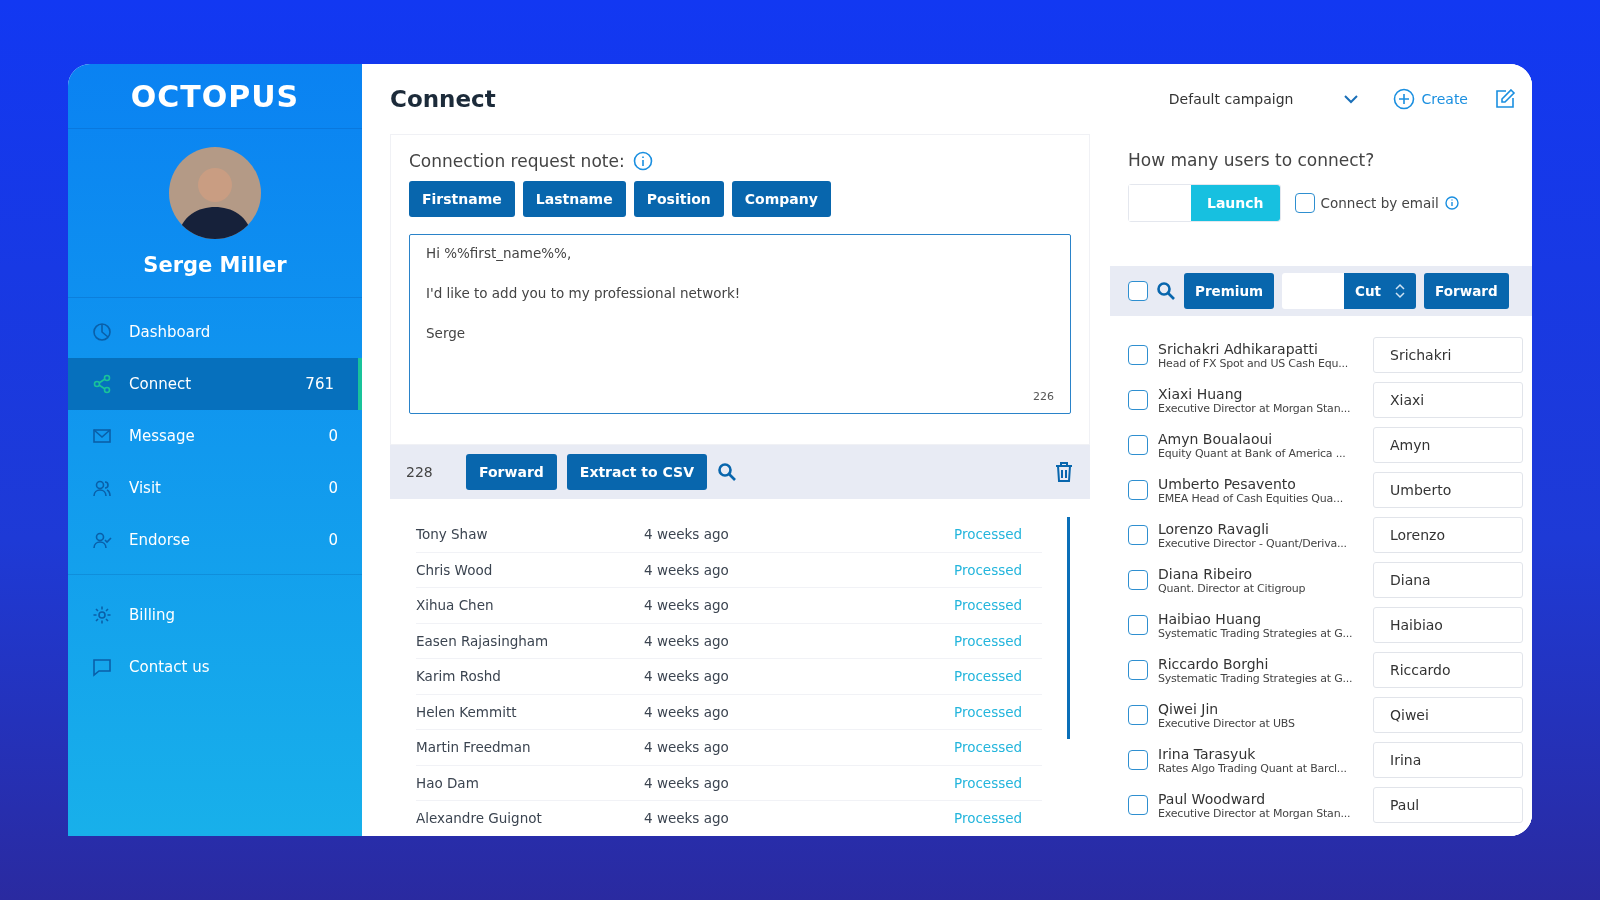  What do you see at coordinates (1448, 805) in the screenshot?
I see `first-name-field: Paul` at bounding box center [1448, 805].